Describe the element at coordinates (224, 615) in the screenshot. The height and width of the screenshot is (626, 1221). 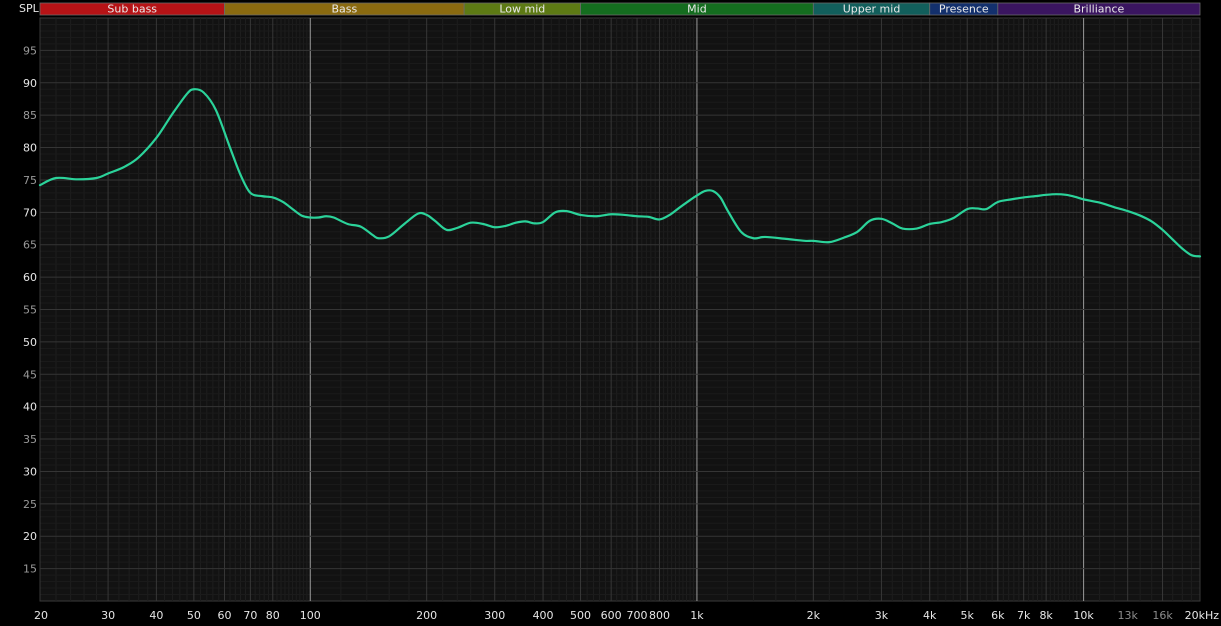
I see `x-tick-label: 60` at that location.